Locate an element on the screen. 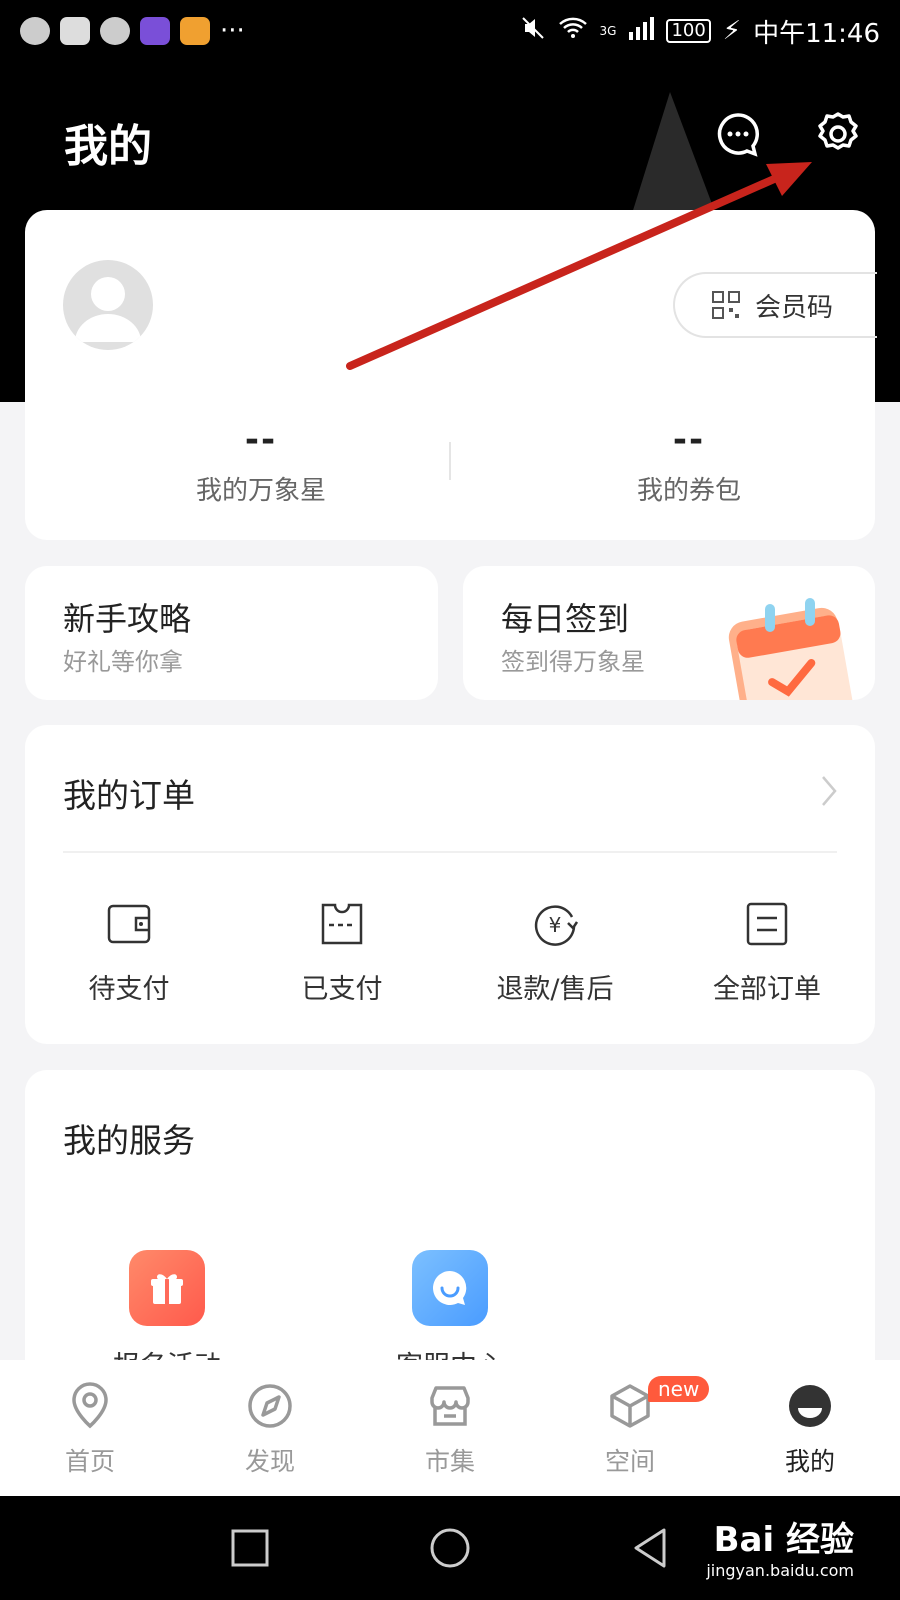 This screenshot has height=1600, width=900. refund-yen-icon: ¥ is located at coordinates (556, 925).